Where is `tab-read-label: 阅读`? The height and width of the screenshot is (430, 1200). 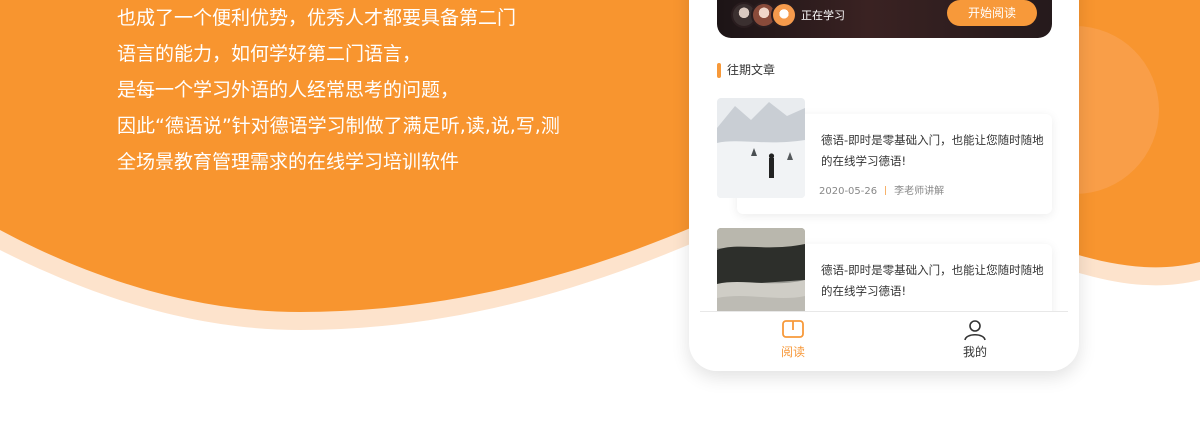
tab-read-label: 阅读 is located at coordinates (792, 352).